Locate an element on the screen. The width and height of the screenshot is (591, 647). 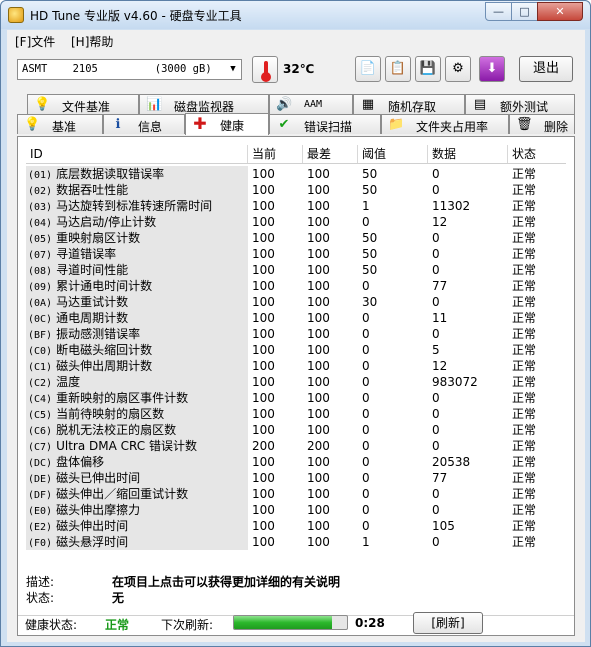
attribute-id-cell: (C7) Ultra DMA CRC 错误计数 is located at coordinates (137, 446).